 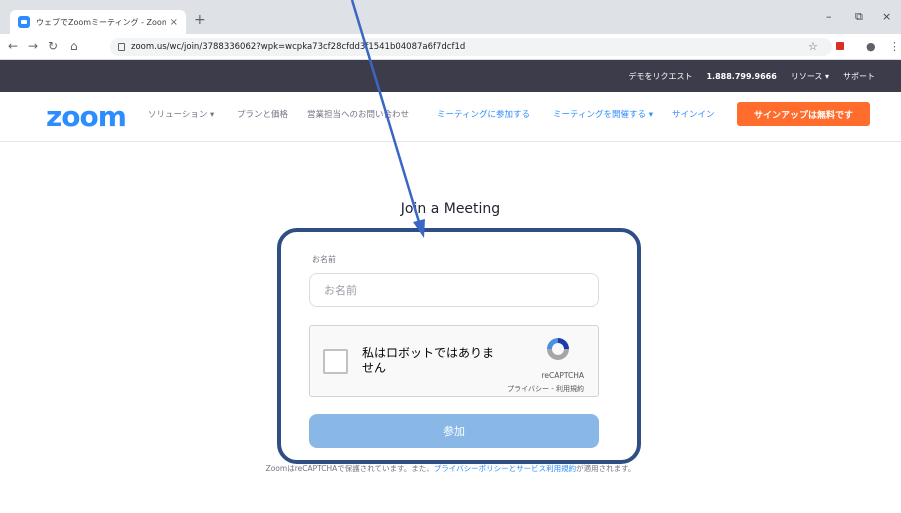 I want to click on zoom-favicon-icon, so click(x=24, y=22).